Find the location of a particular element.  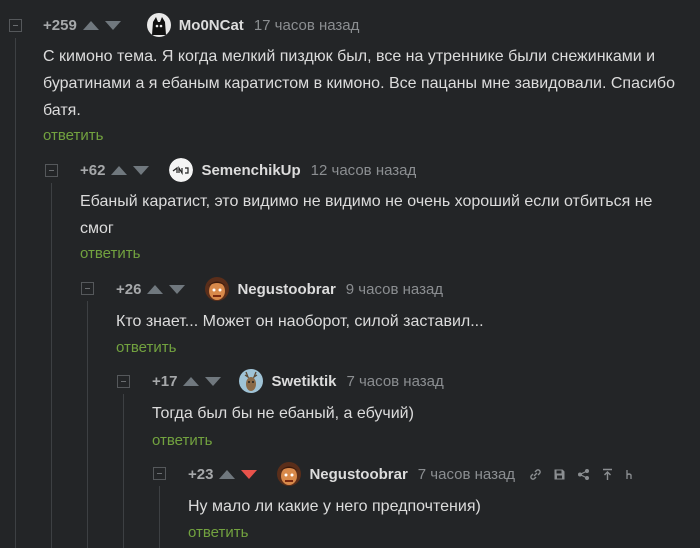

comment-header: +26 Negustoobrar 9 часов назад is located at coordinates (279, 289).